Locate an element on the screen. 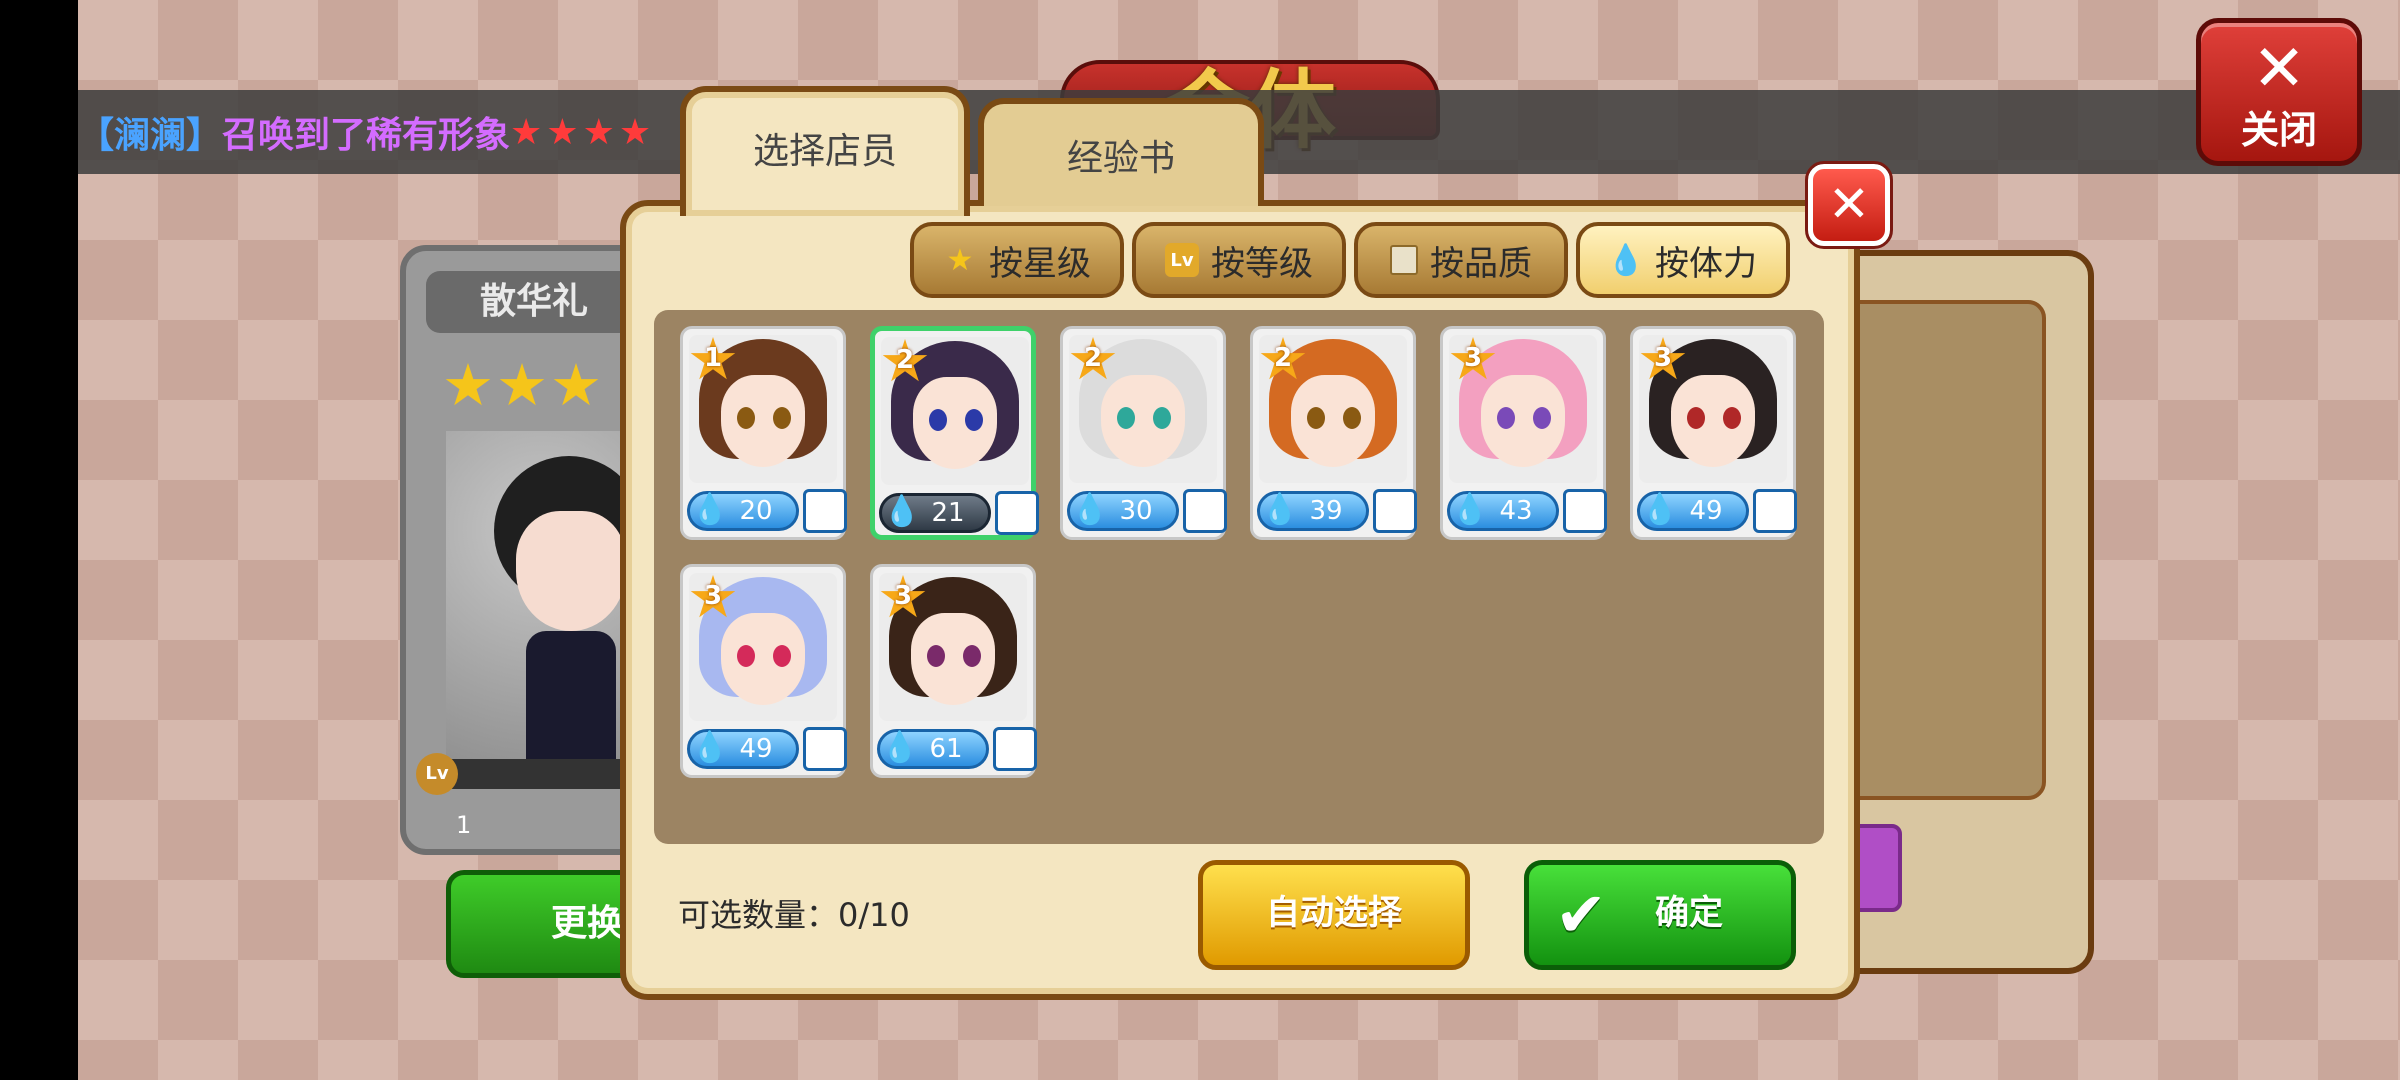  left-black-bar is located at coordinates (39, 540).